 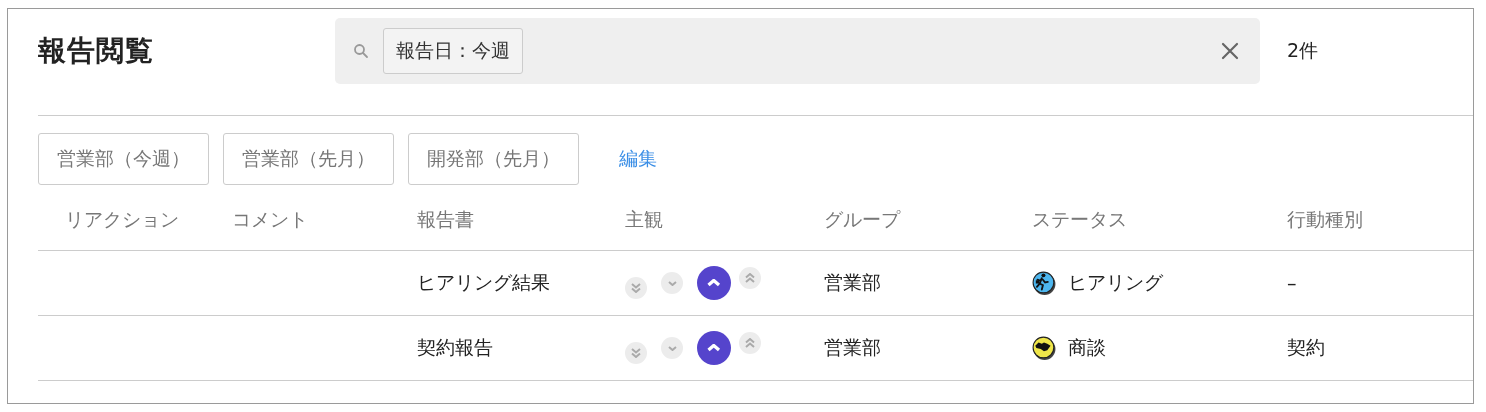 What do you see at coordinates (862, 219) in the screenshot?
I see `column-header: グループ` at bounding box center [862, 219].